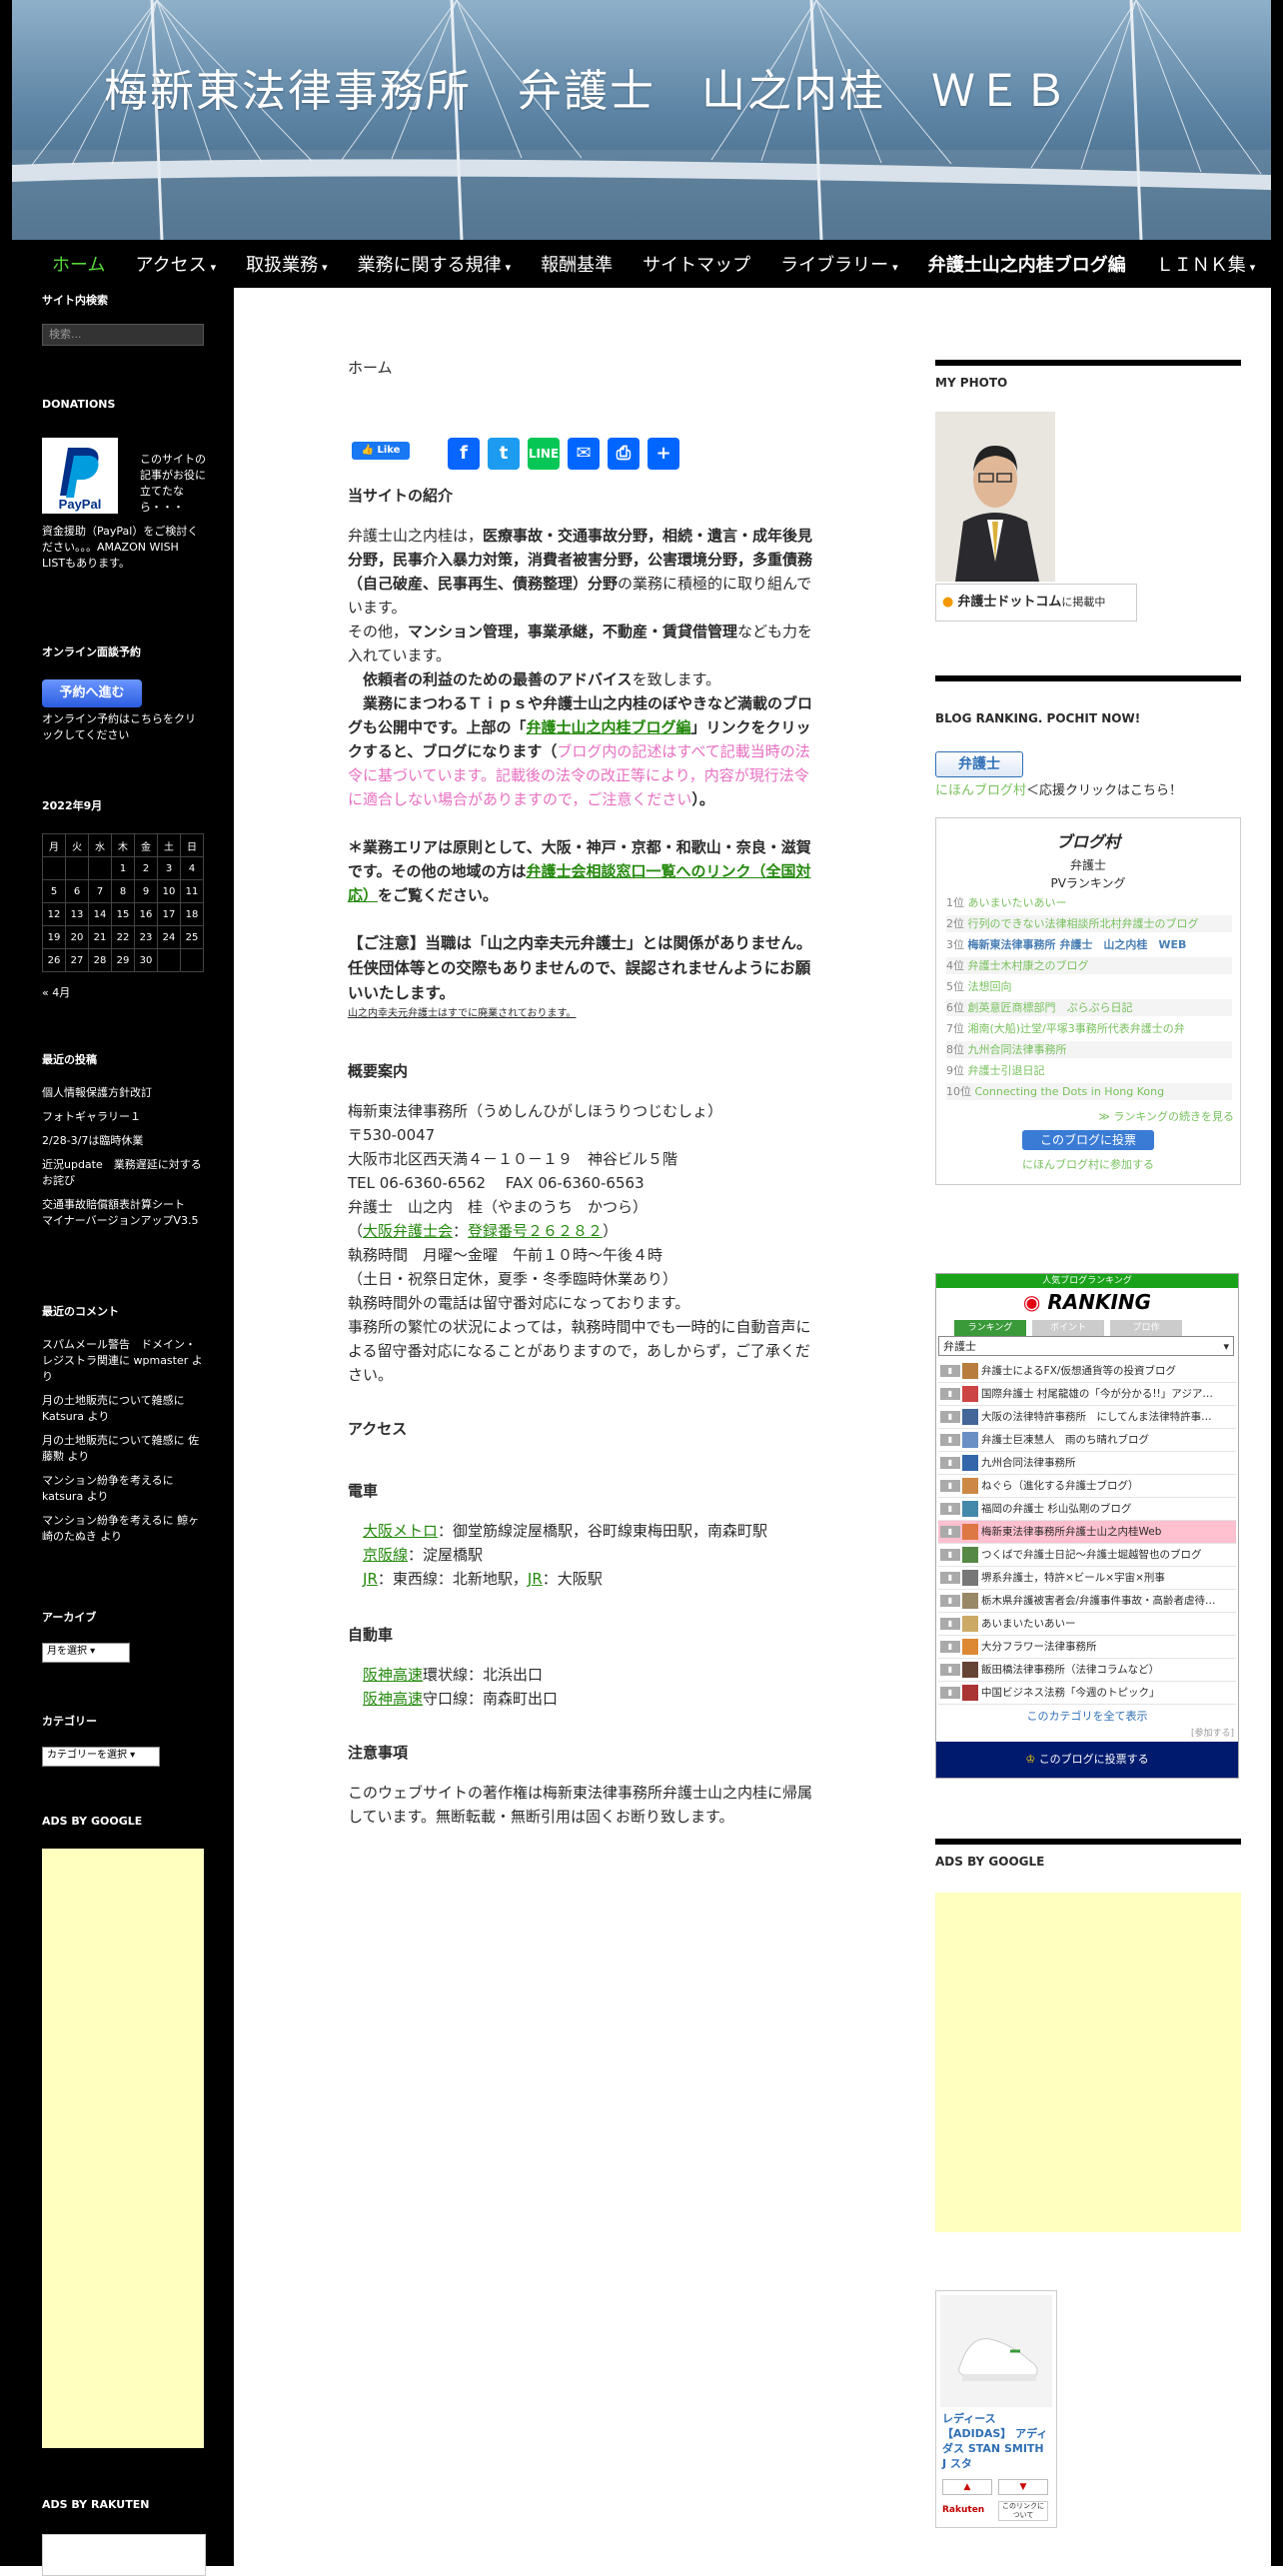 This screenshot has height=2576, width=1283. Describe the element at coordinates (381, 451) in the screenshot. I see `fb-like-button: 👍 Like` at that location.